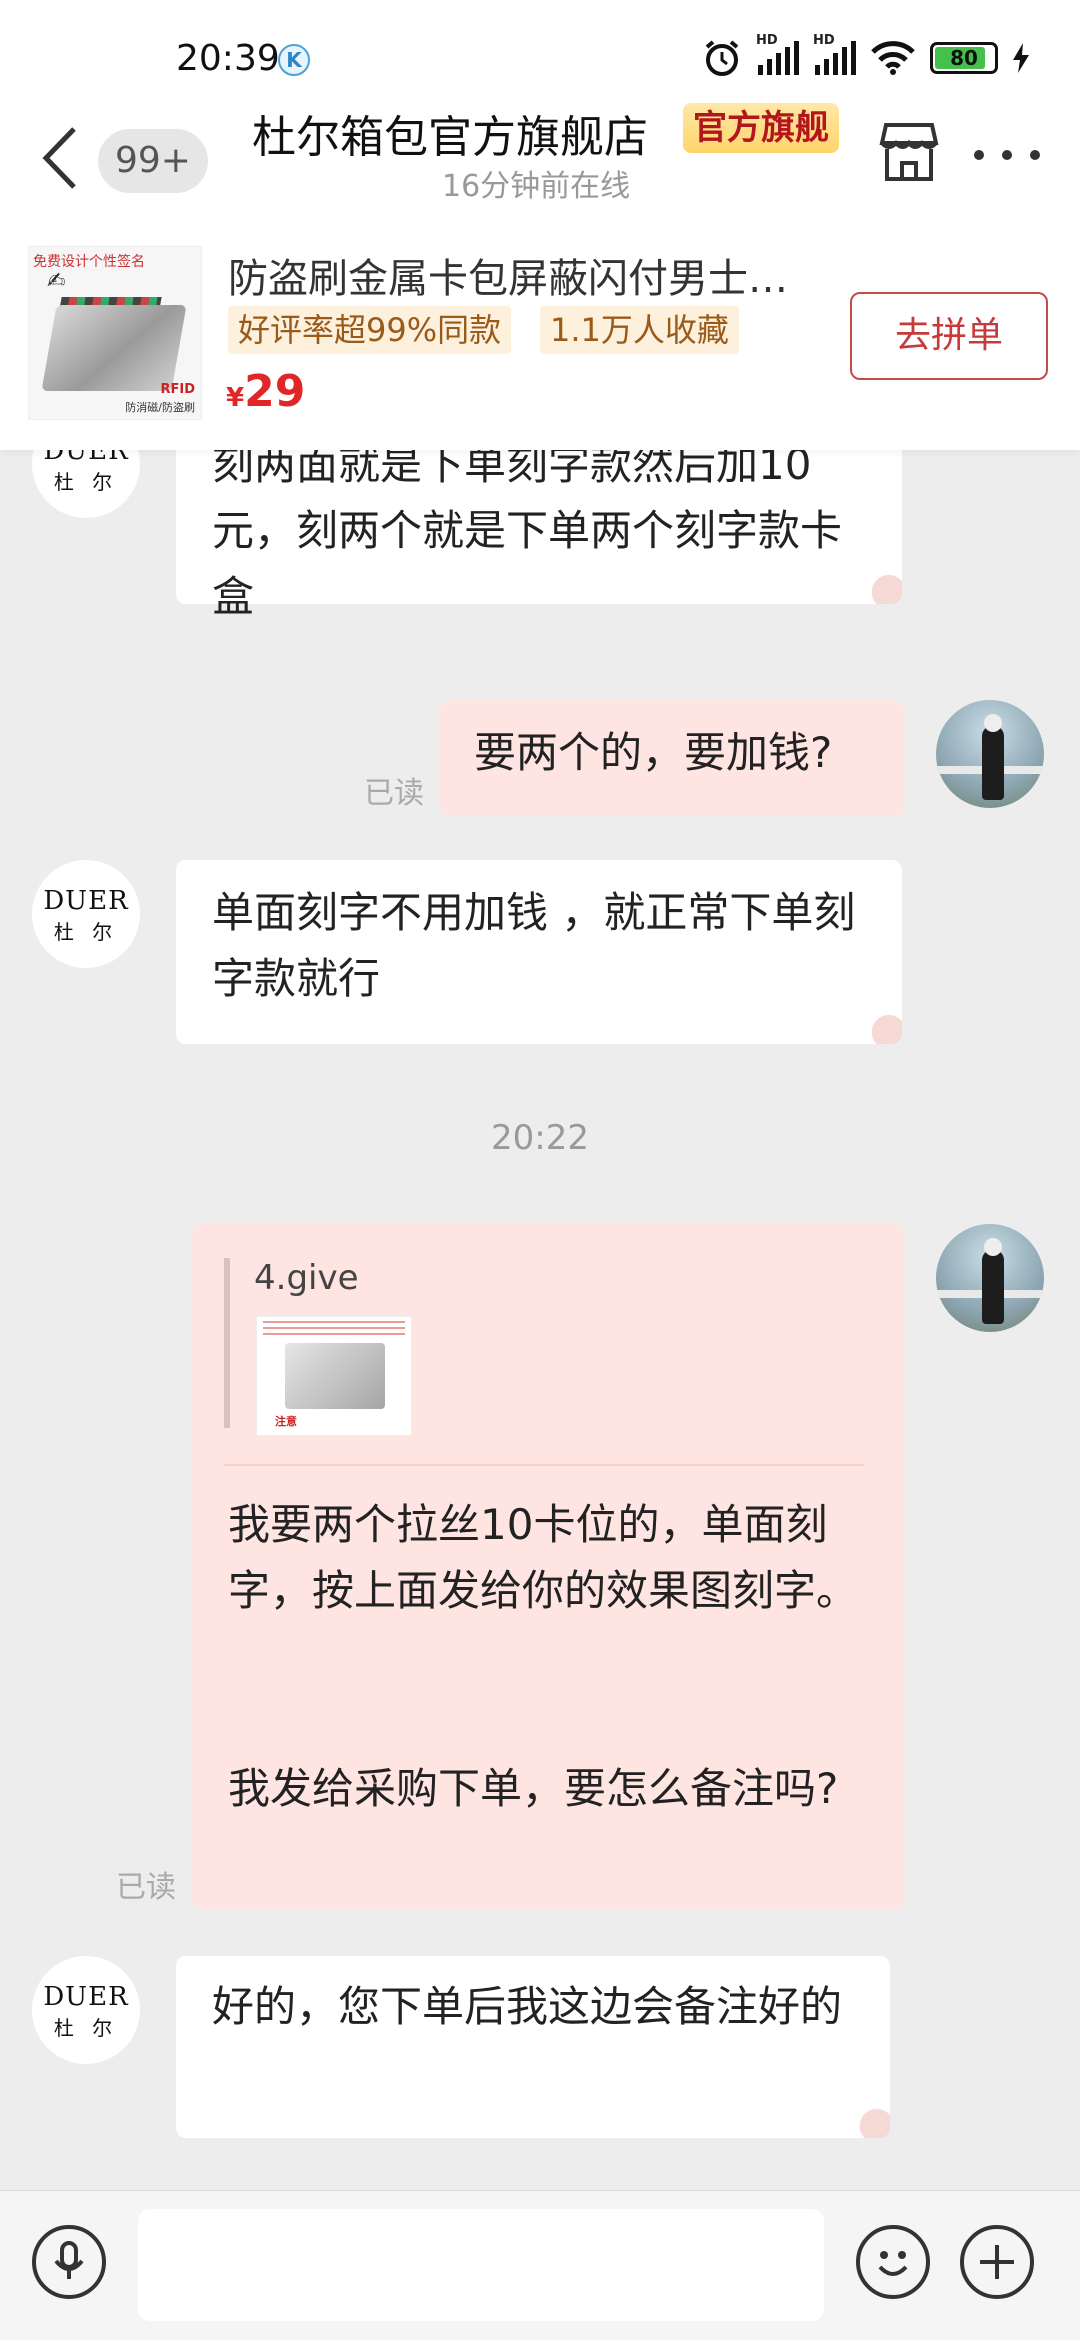  What do you see at coordinates (533, 1788) in the screenshot?
I see `message-text: 我发给采购下单，要怎么备注吗?` at bounding box center [533, 1788].